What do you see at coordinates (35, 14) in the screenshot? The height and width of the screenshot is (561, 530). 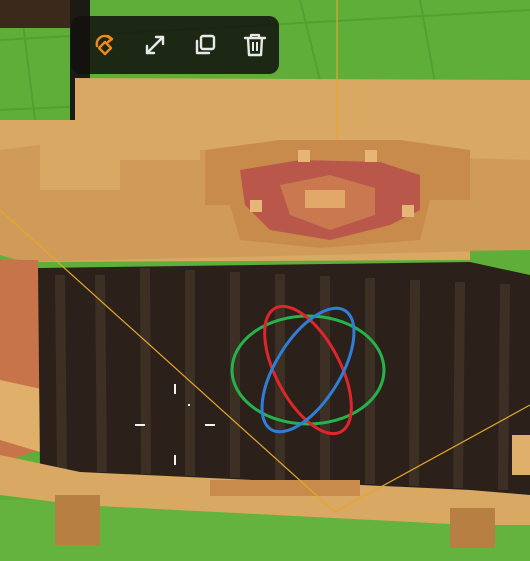 I see `tree-trunk` at bounding box center [35, 14].